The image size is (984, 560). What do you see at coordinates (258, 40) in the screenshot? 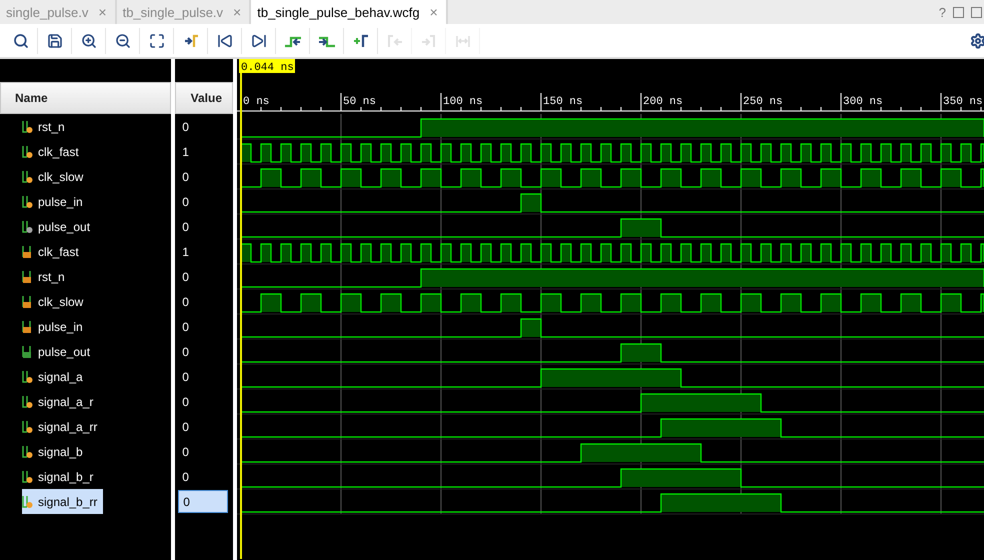
I see `go-to-end-icon` at bounding box center [258, 40].